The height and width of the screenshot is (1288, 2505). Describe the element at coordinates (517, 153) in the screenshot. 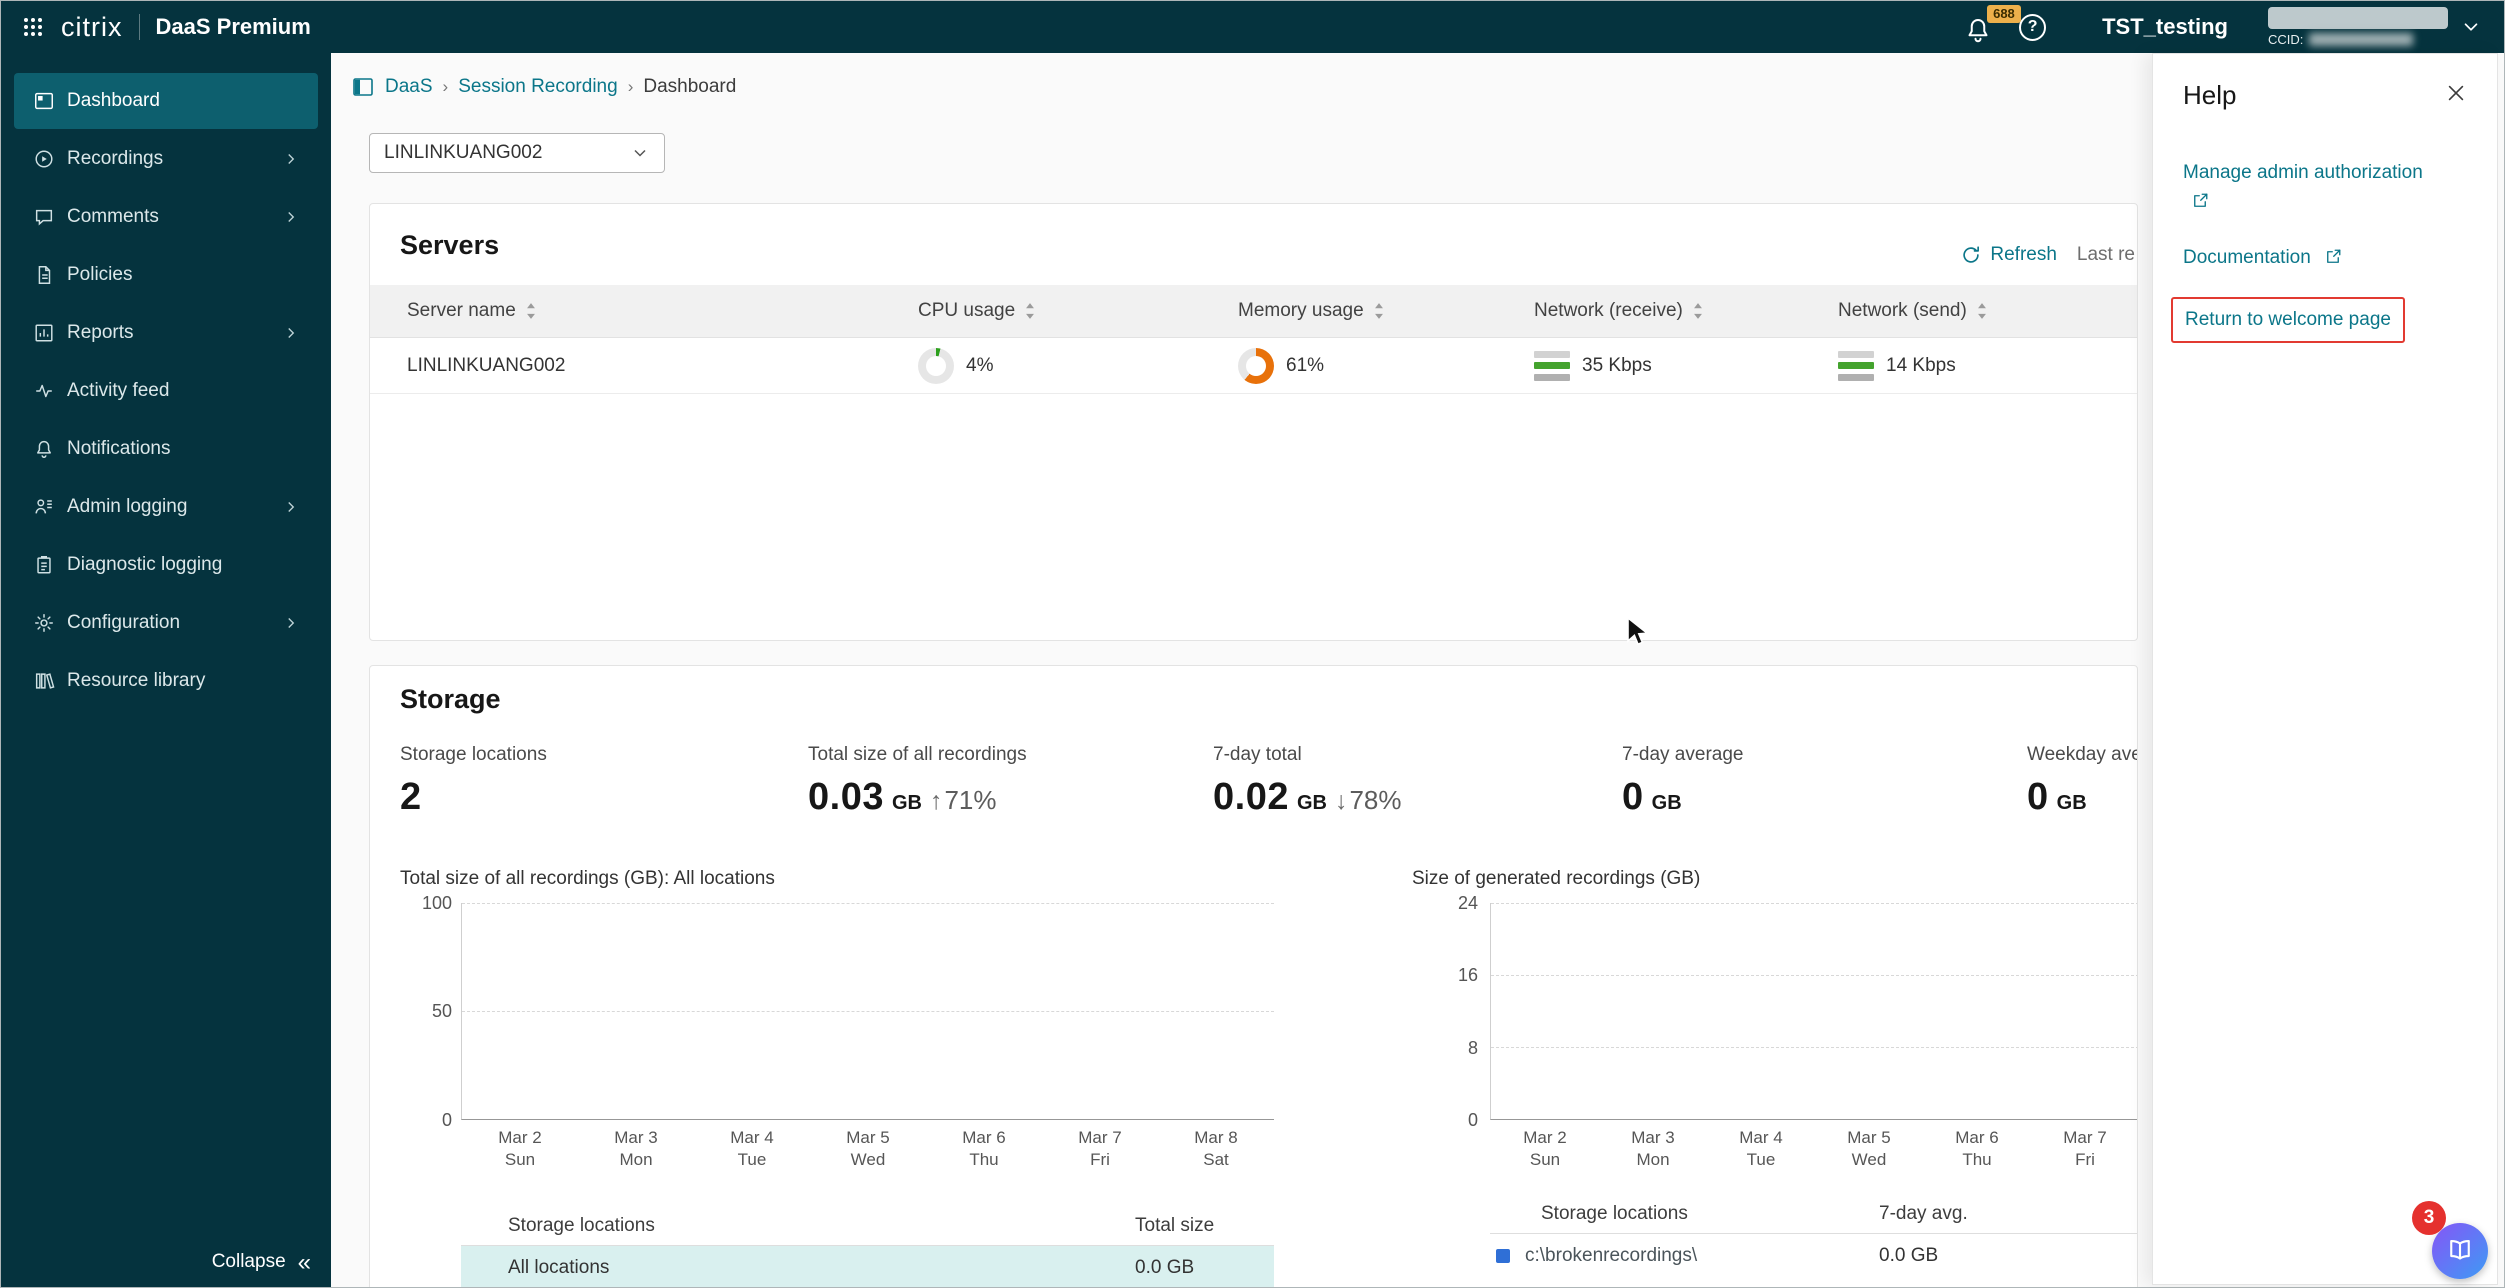

I see `server-select-dropdown: LINLINKUANG002` at that location.